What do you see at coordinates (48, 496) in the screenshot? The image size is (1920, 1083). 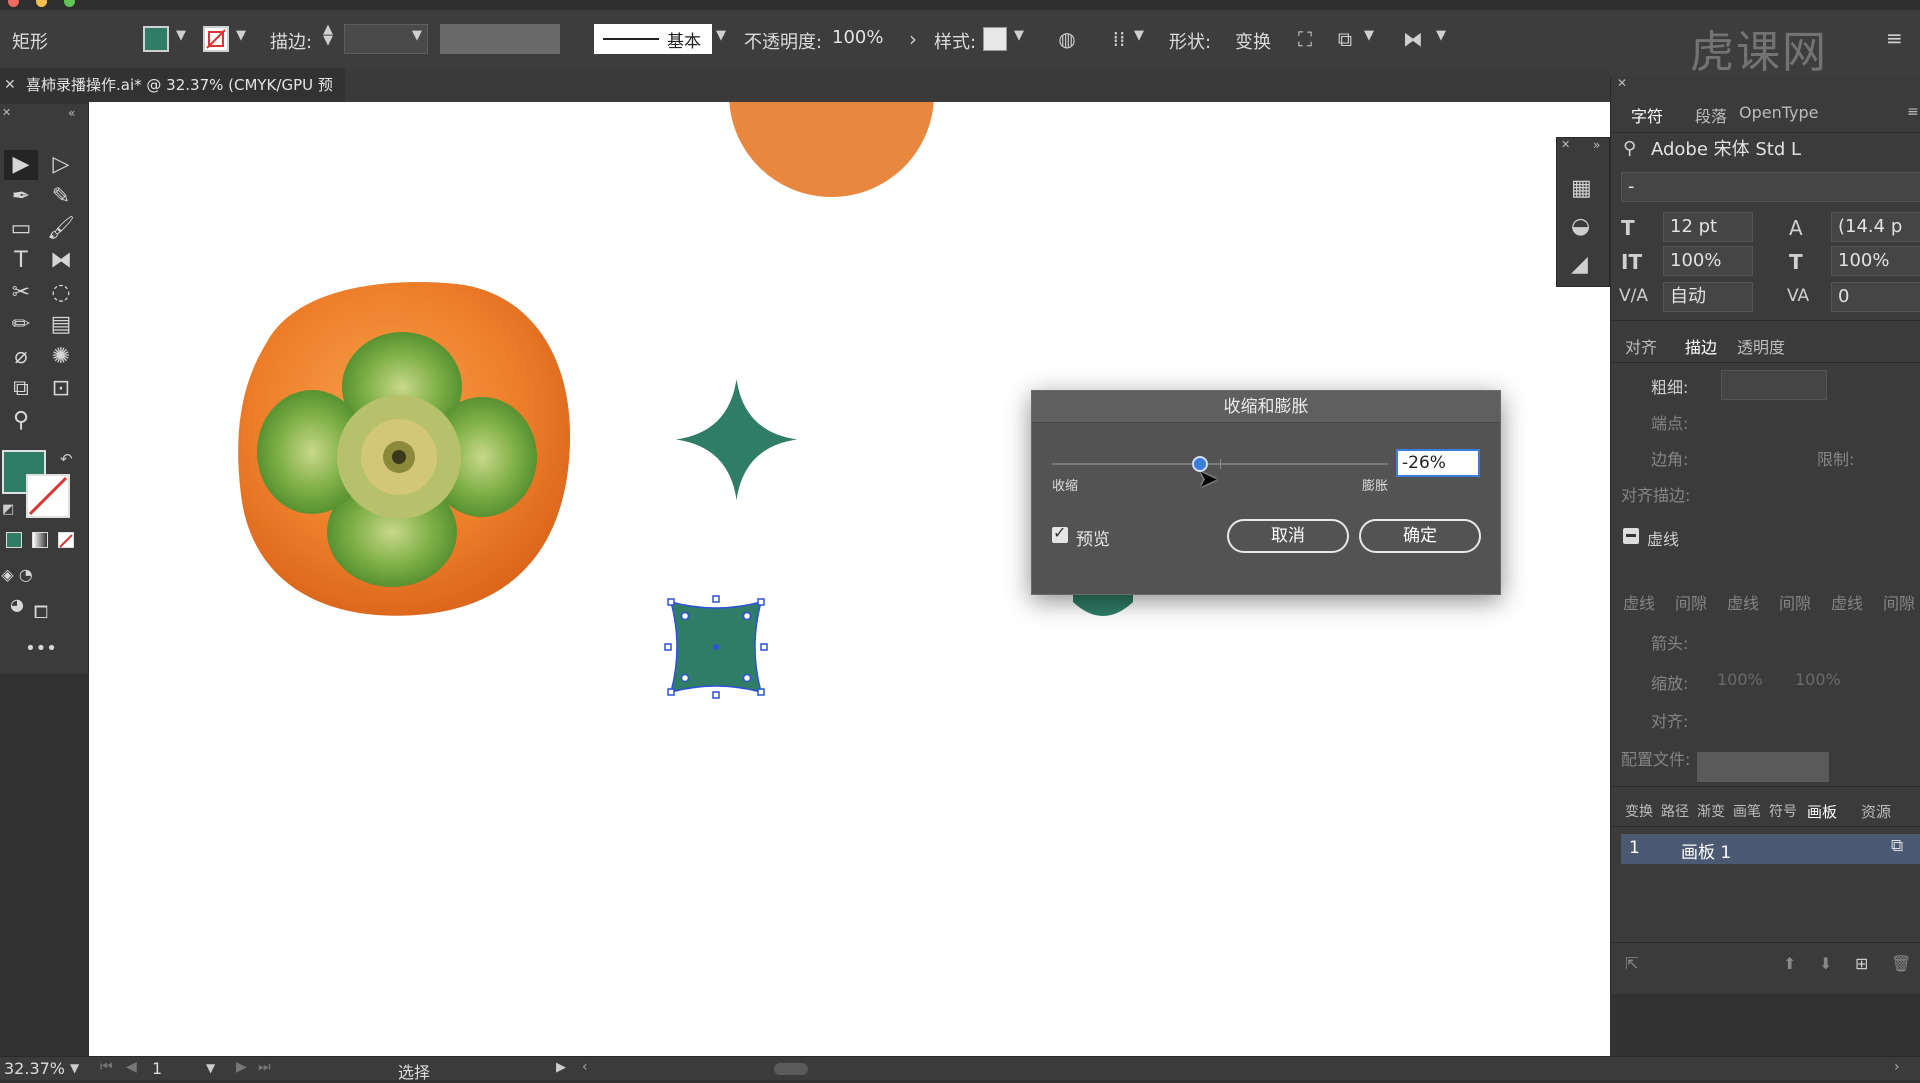 I see `stroke-color-box` at bounding box center [48, 496].